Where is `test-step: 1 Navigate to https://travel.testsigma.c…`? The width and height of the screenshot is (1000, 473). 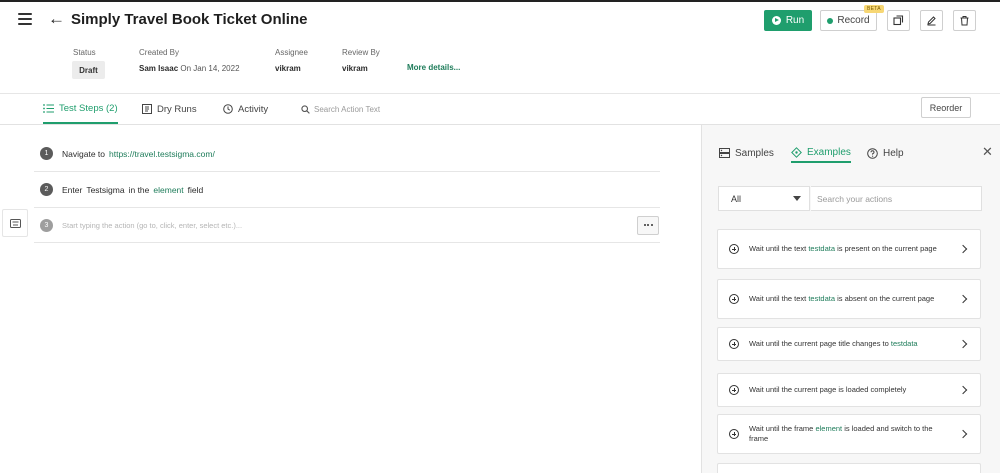
test-step: 1 Navigate to https://travel.testsigma.c… is located at coordinates (347, 154).